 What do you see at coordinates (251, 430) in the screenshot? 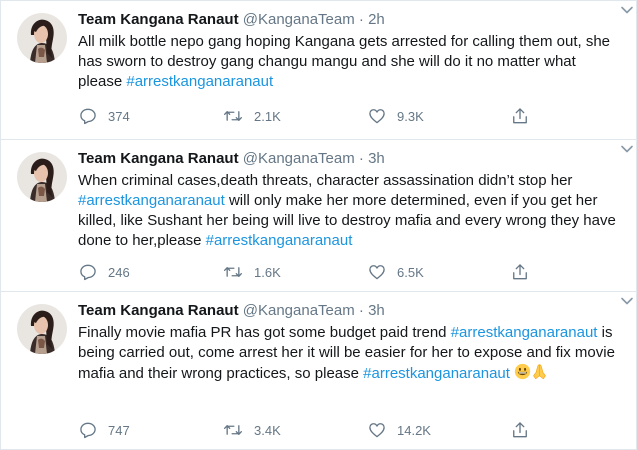
I see `retweet-button: 3.4K` at bounding box center [251, 430].